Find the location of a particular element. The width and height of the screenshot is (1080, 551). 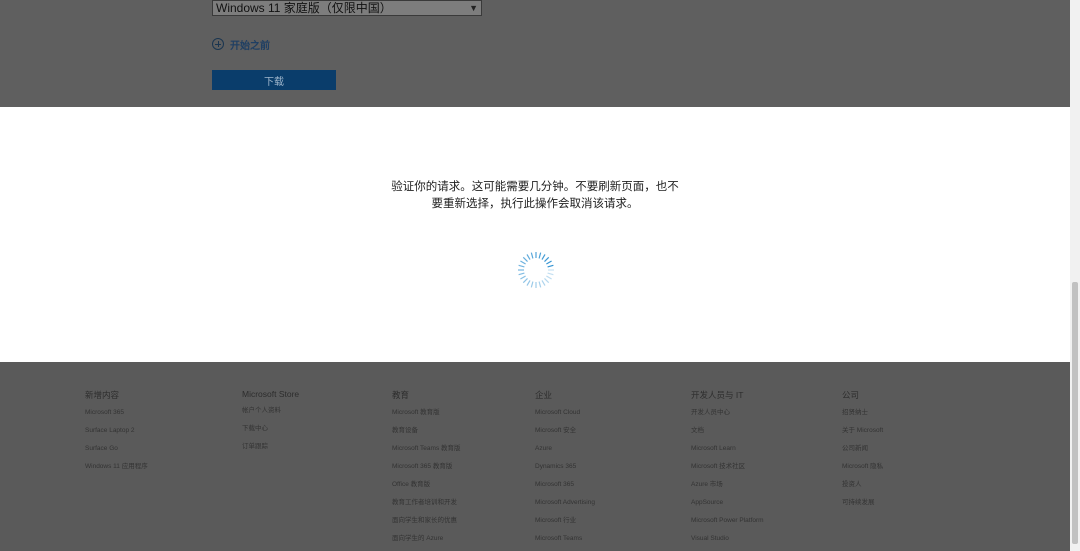

footer-column: Microsoft Store 帐户个人资料 下载中心 订单跟踪 is located at coordinates (270, 424).